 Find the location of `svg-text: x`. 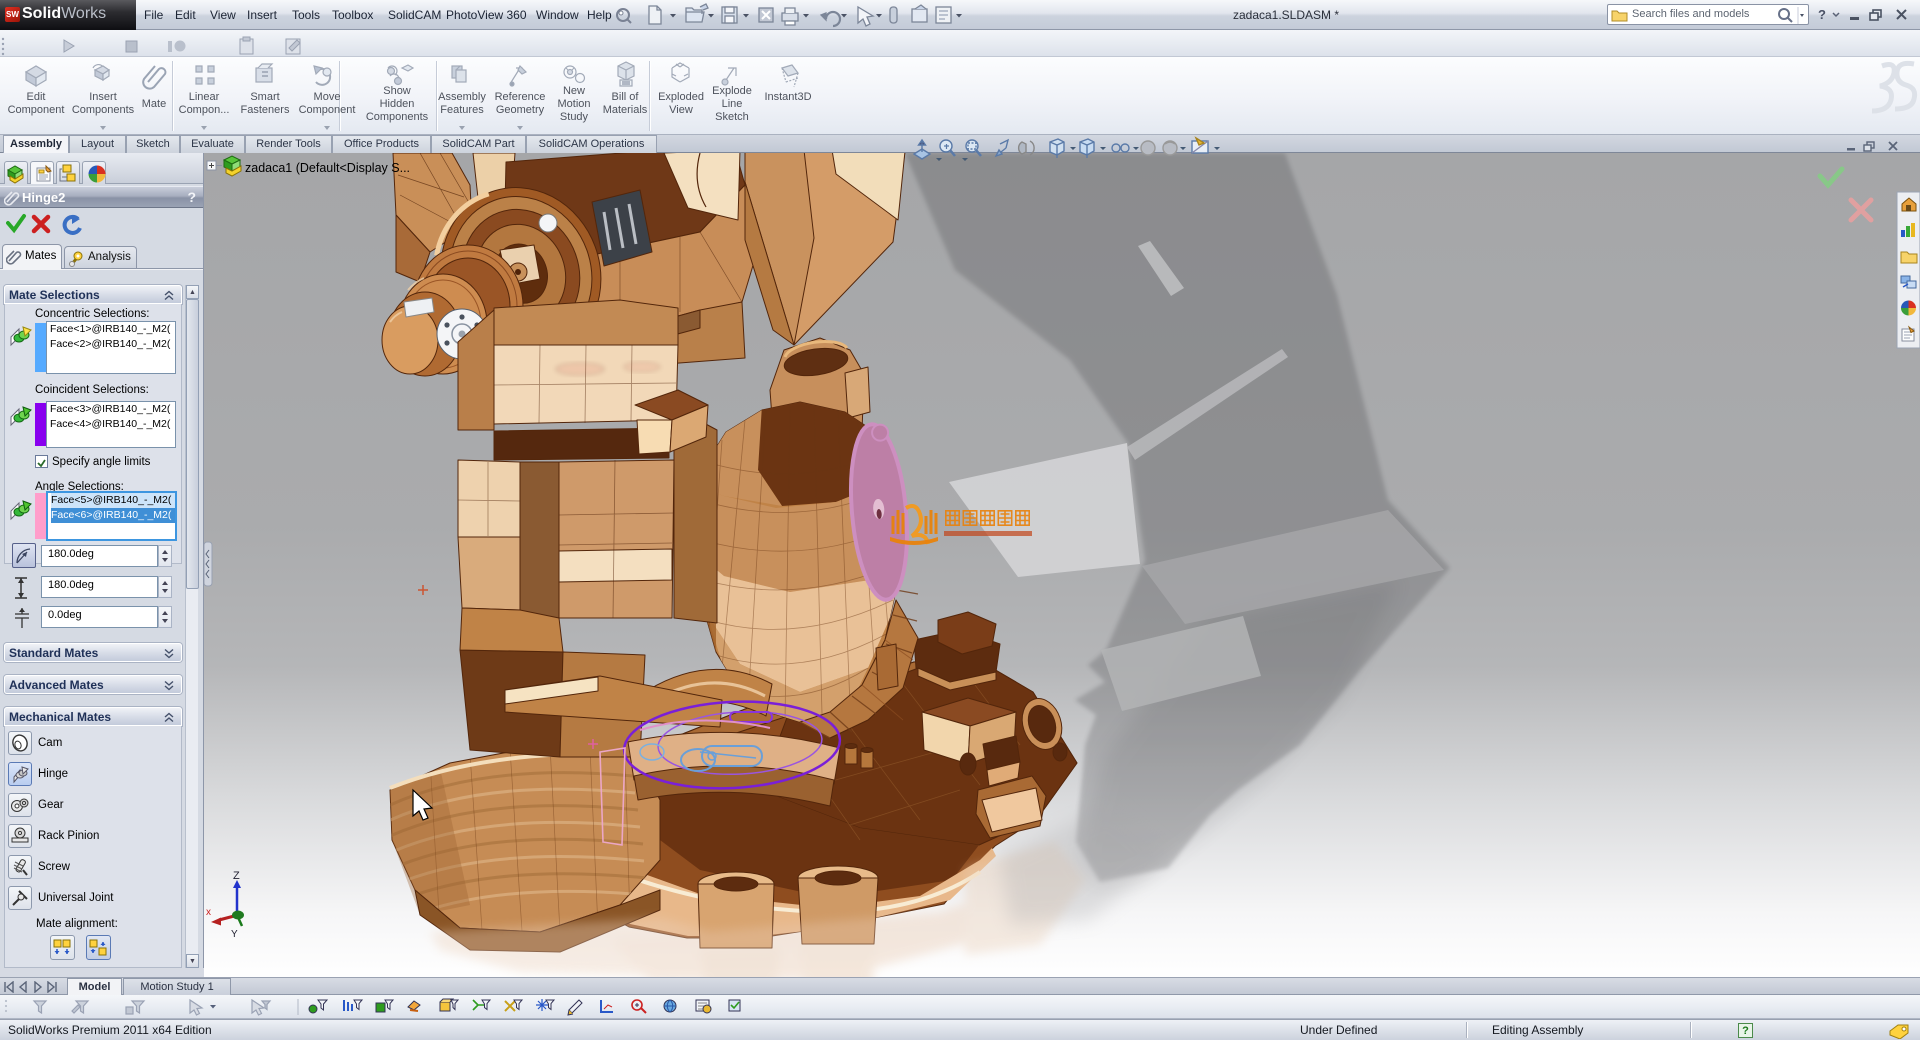

svg-text: x is located at coordinates (208, 912).